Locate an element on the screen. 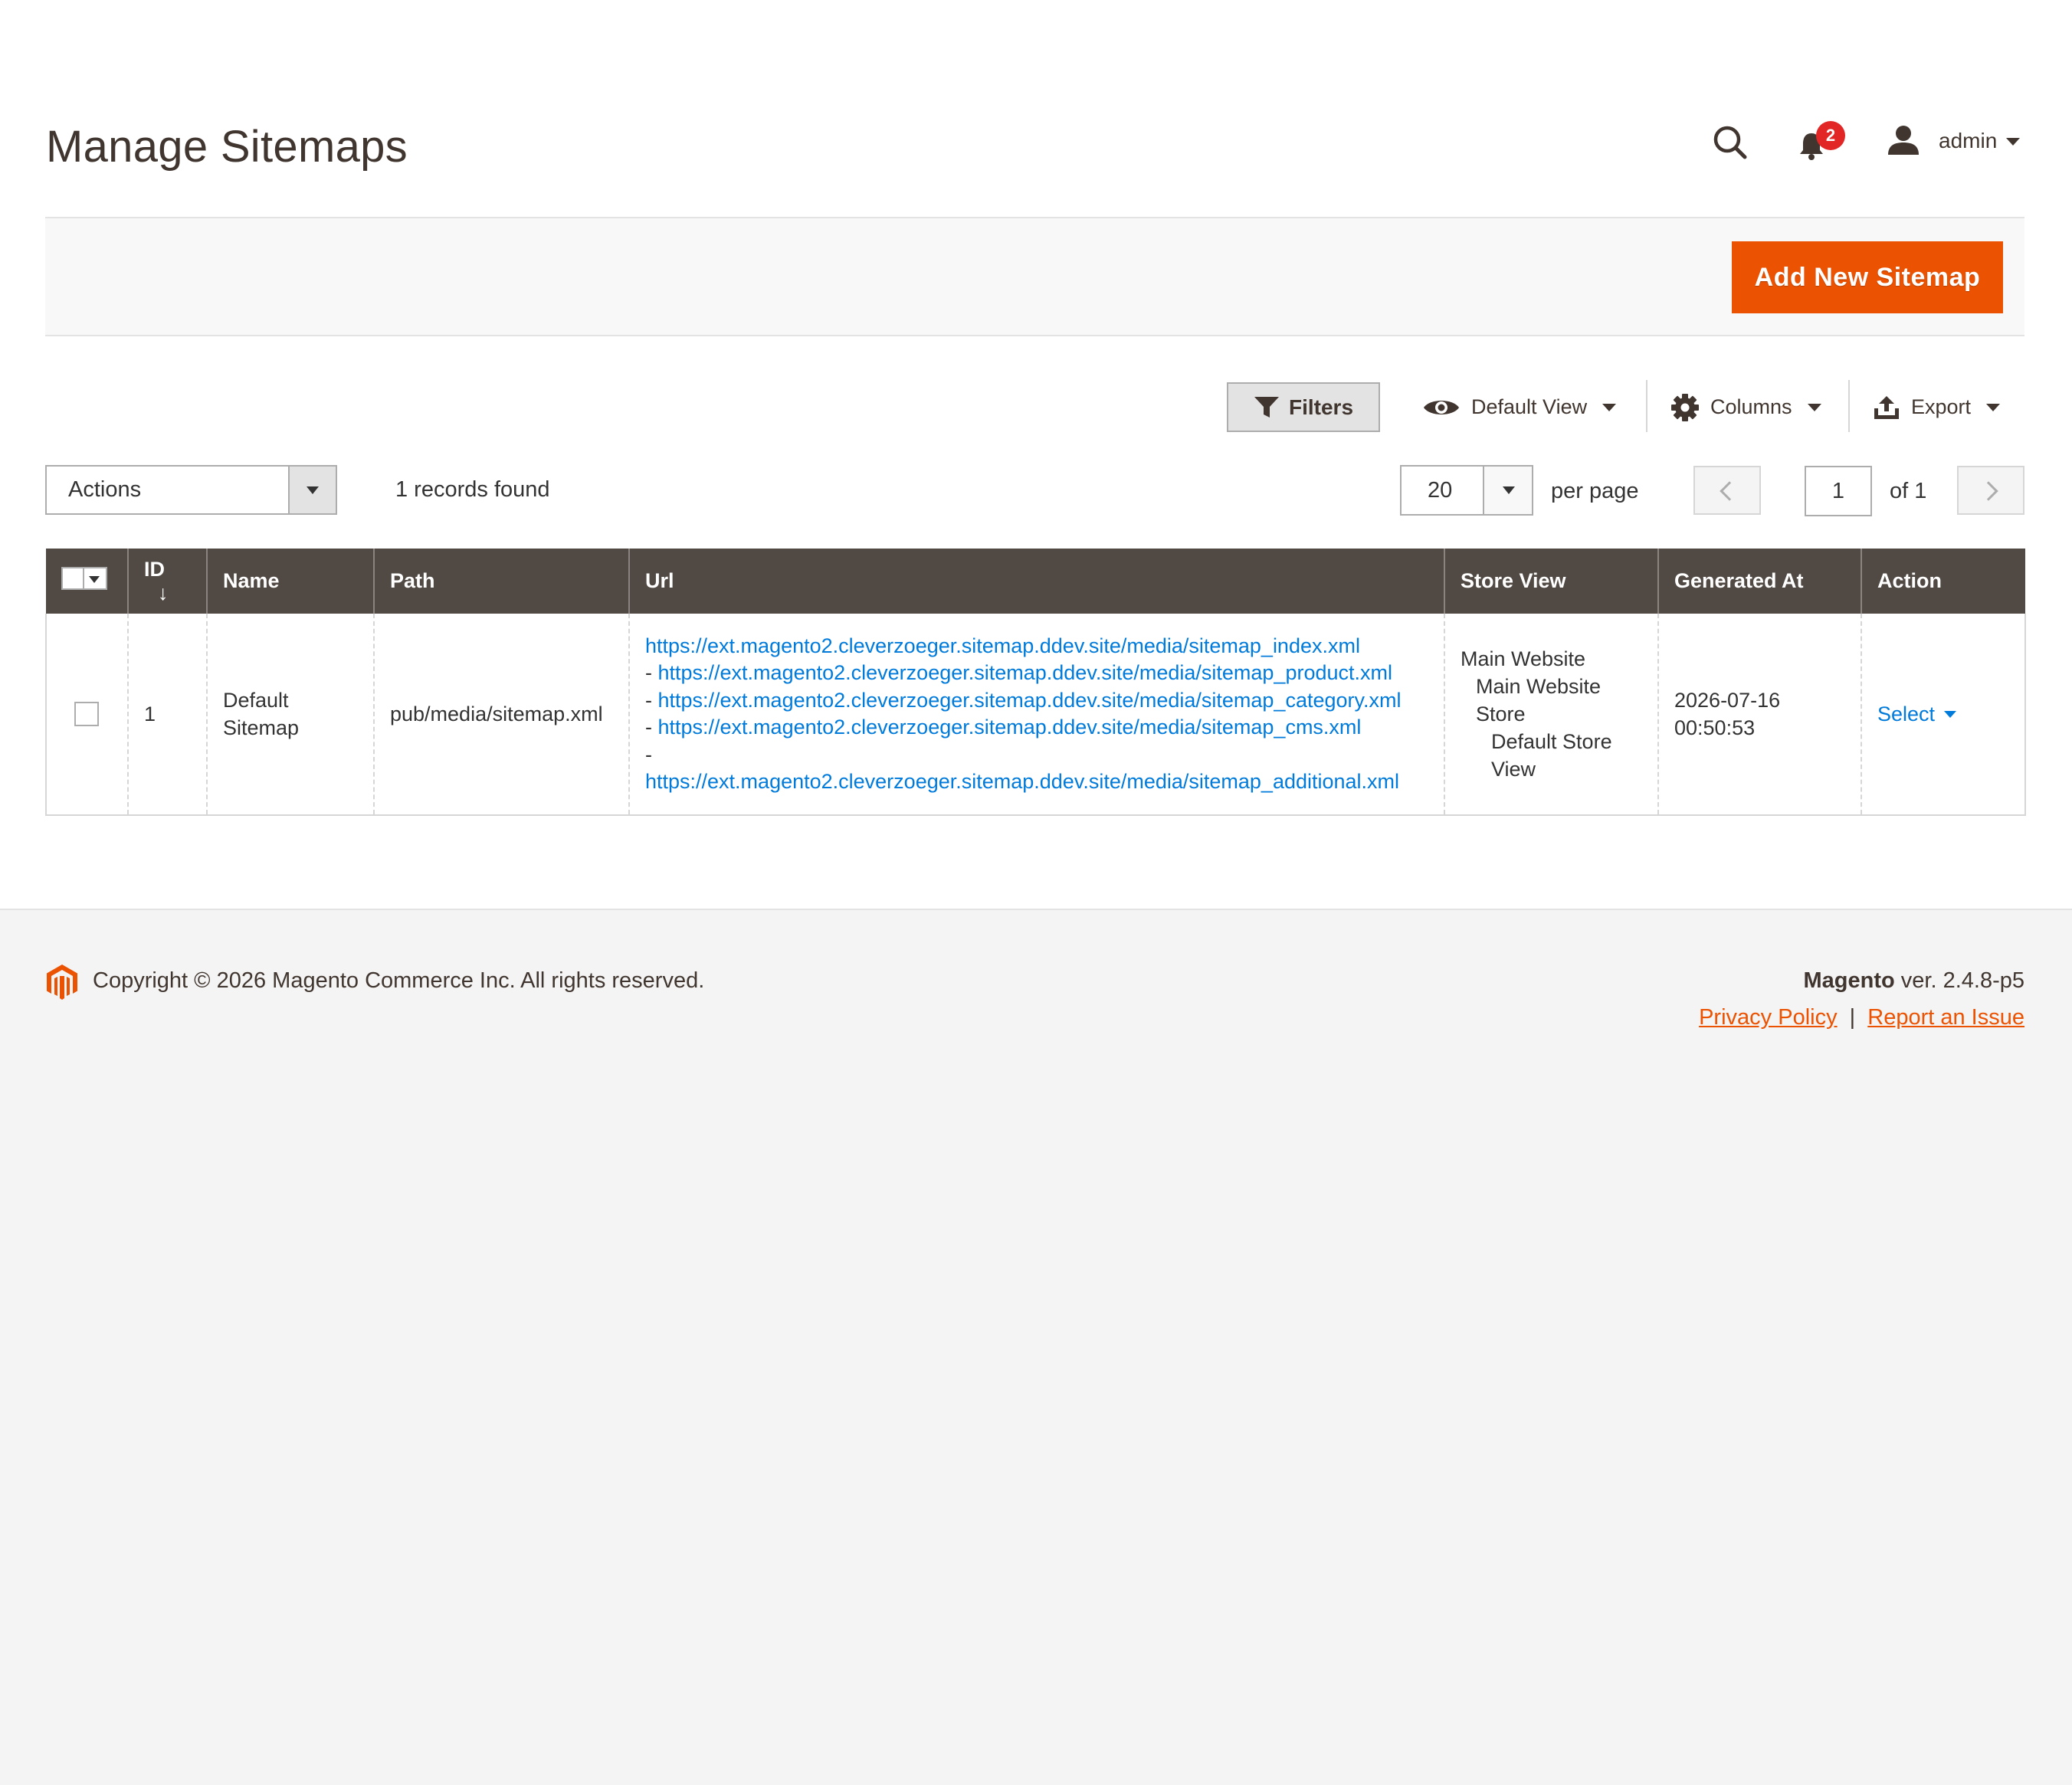 The height and width of the screenshot is (1785, 2072). select-all-checkbox is located at coordinates (72, 578).